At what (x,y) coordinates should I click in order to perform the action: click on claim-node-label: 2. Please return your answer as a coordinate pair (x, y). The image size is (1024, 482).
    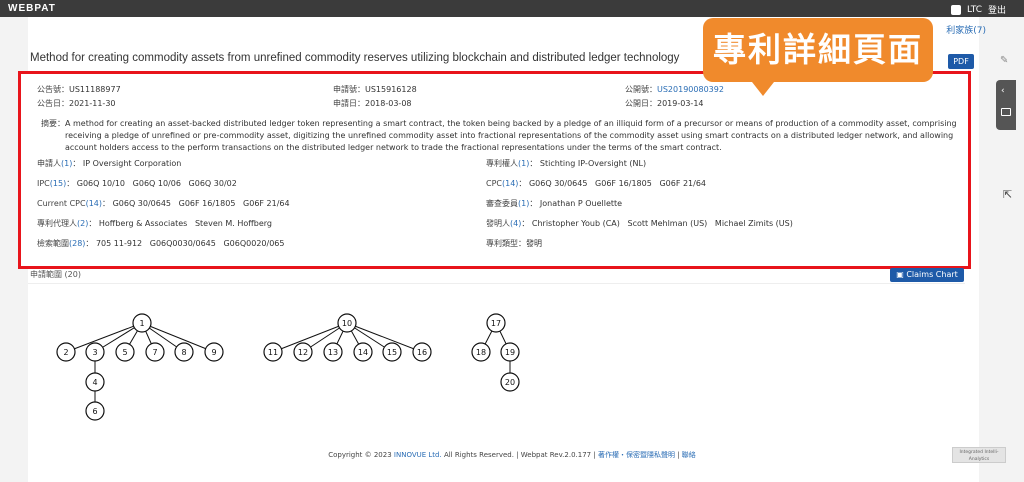
    Looking at the image, I should click on (65, 352).